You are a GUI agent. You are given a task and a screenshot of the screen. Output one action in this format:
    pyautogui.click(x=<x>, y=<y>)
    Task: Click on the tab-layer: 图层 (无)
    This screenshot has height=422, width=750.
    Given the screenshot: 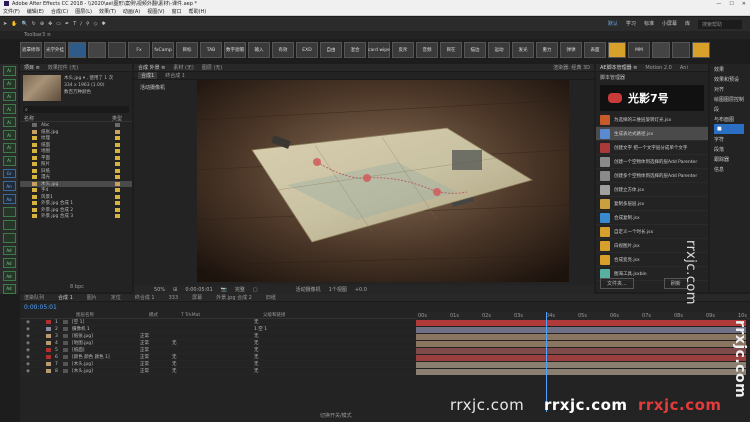 What is the action you would take?
    pyautogui.click(x=212, y=67)
    